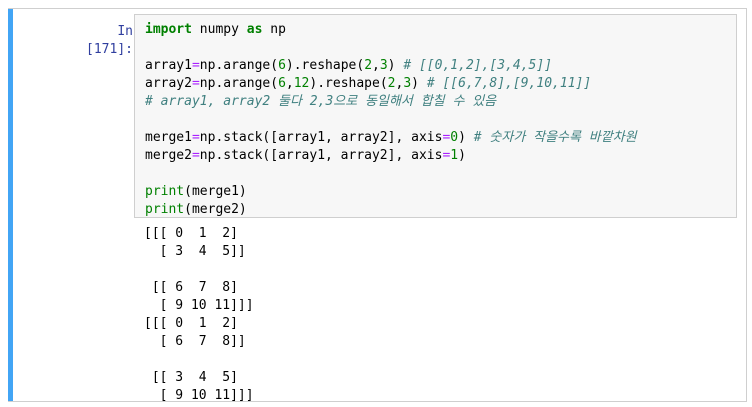  Describe the element at coordinates (391, 30) in the screenshot. I see `code-line: import numpy as np` at that location.